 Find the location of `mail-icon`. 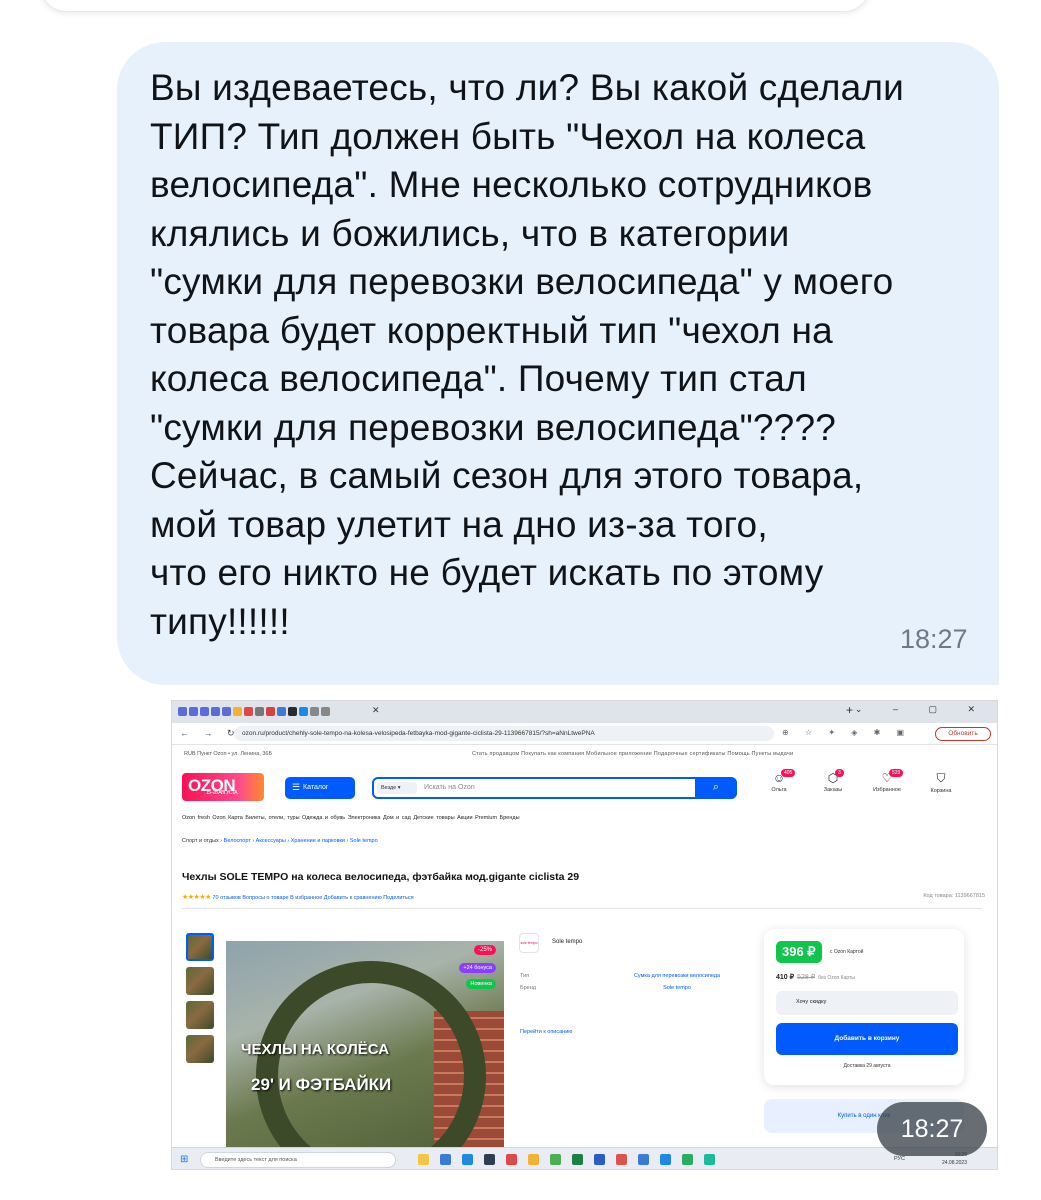

mail-icon is located at coordinates (445, 1159).